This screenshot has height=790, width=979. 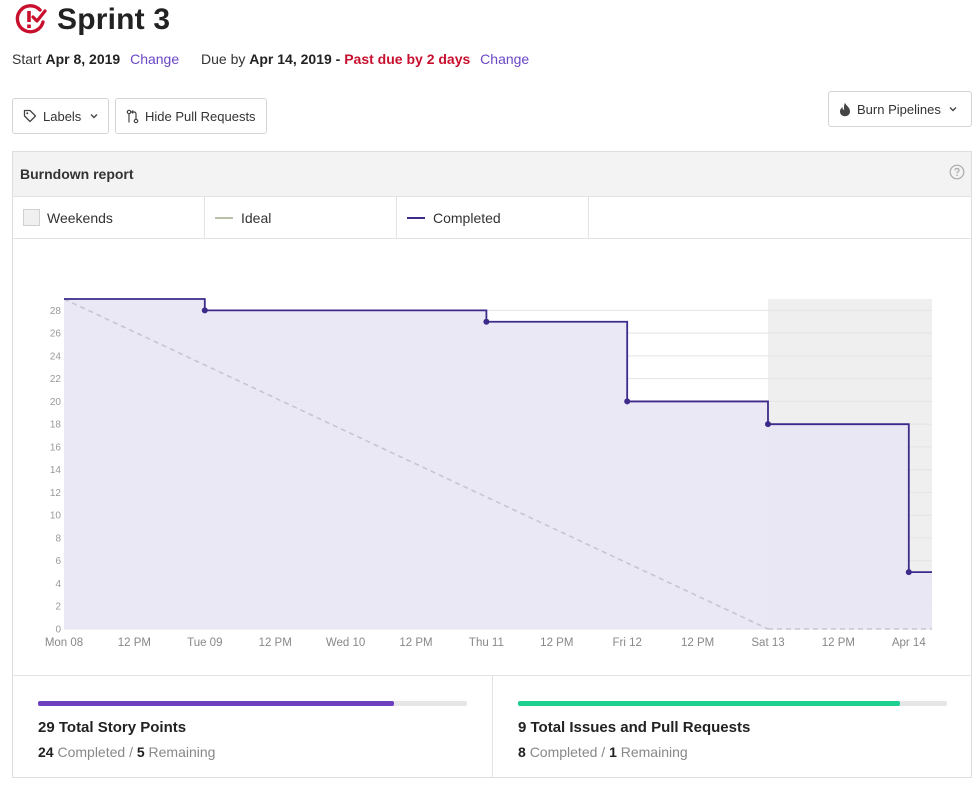 I want to click on y-tick-label: 16, so click(x=56, y=447).